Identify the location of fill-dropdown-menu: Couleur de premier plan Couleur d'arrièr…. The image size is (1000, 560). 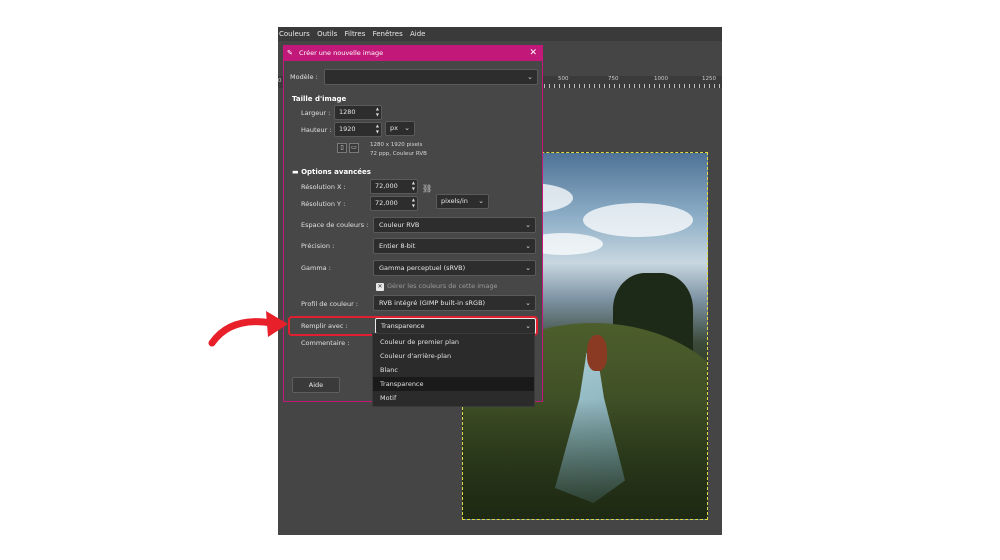
(453, 370).